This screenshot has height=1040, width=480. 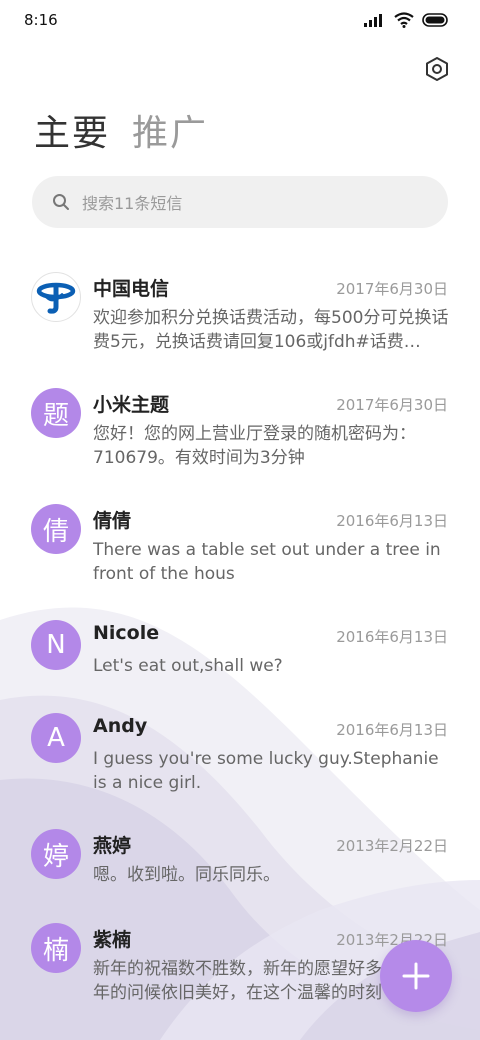 I want to click on status-icons, so click(x=407, y=20).